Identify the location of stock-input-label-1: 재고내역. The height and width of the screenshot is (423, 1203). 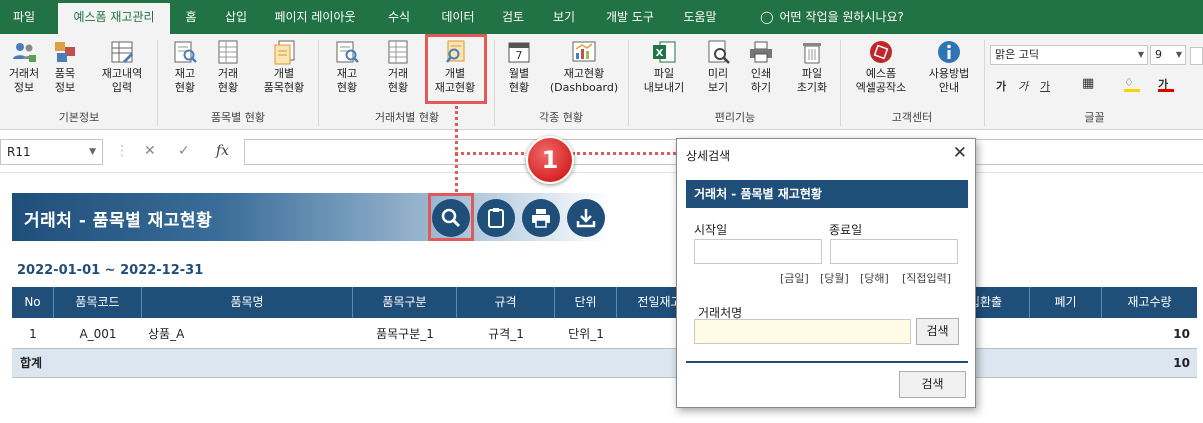
(122, 73).